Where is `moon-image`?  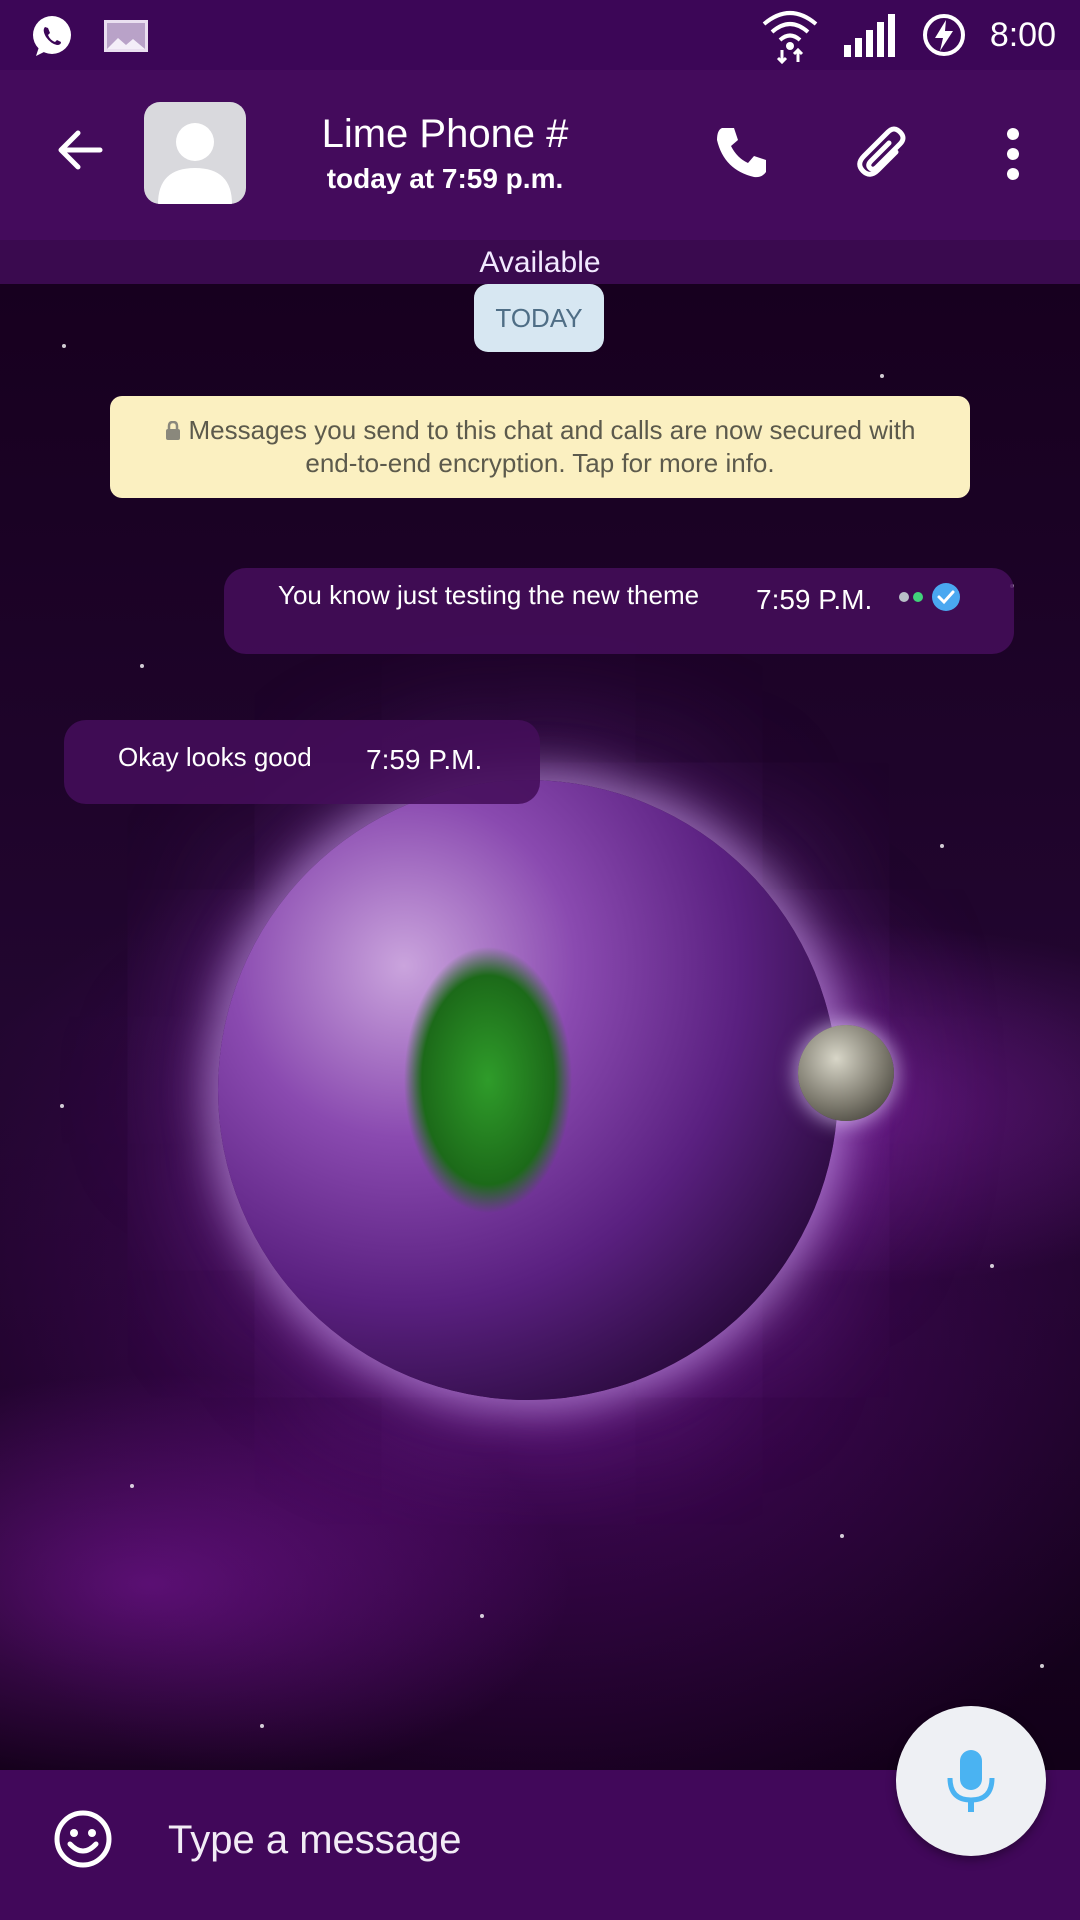 moon-image is located at coordinates (846, 1073).